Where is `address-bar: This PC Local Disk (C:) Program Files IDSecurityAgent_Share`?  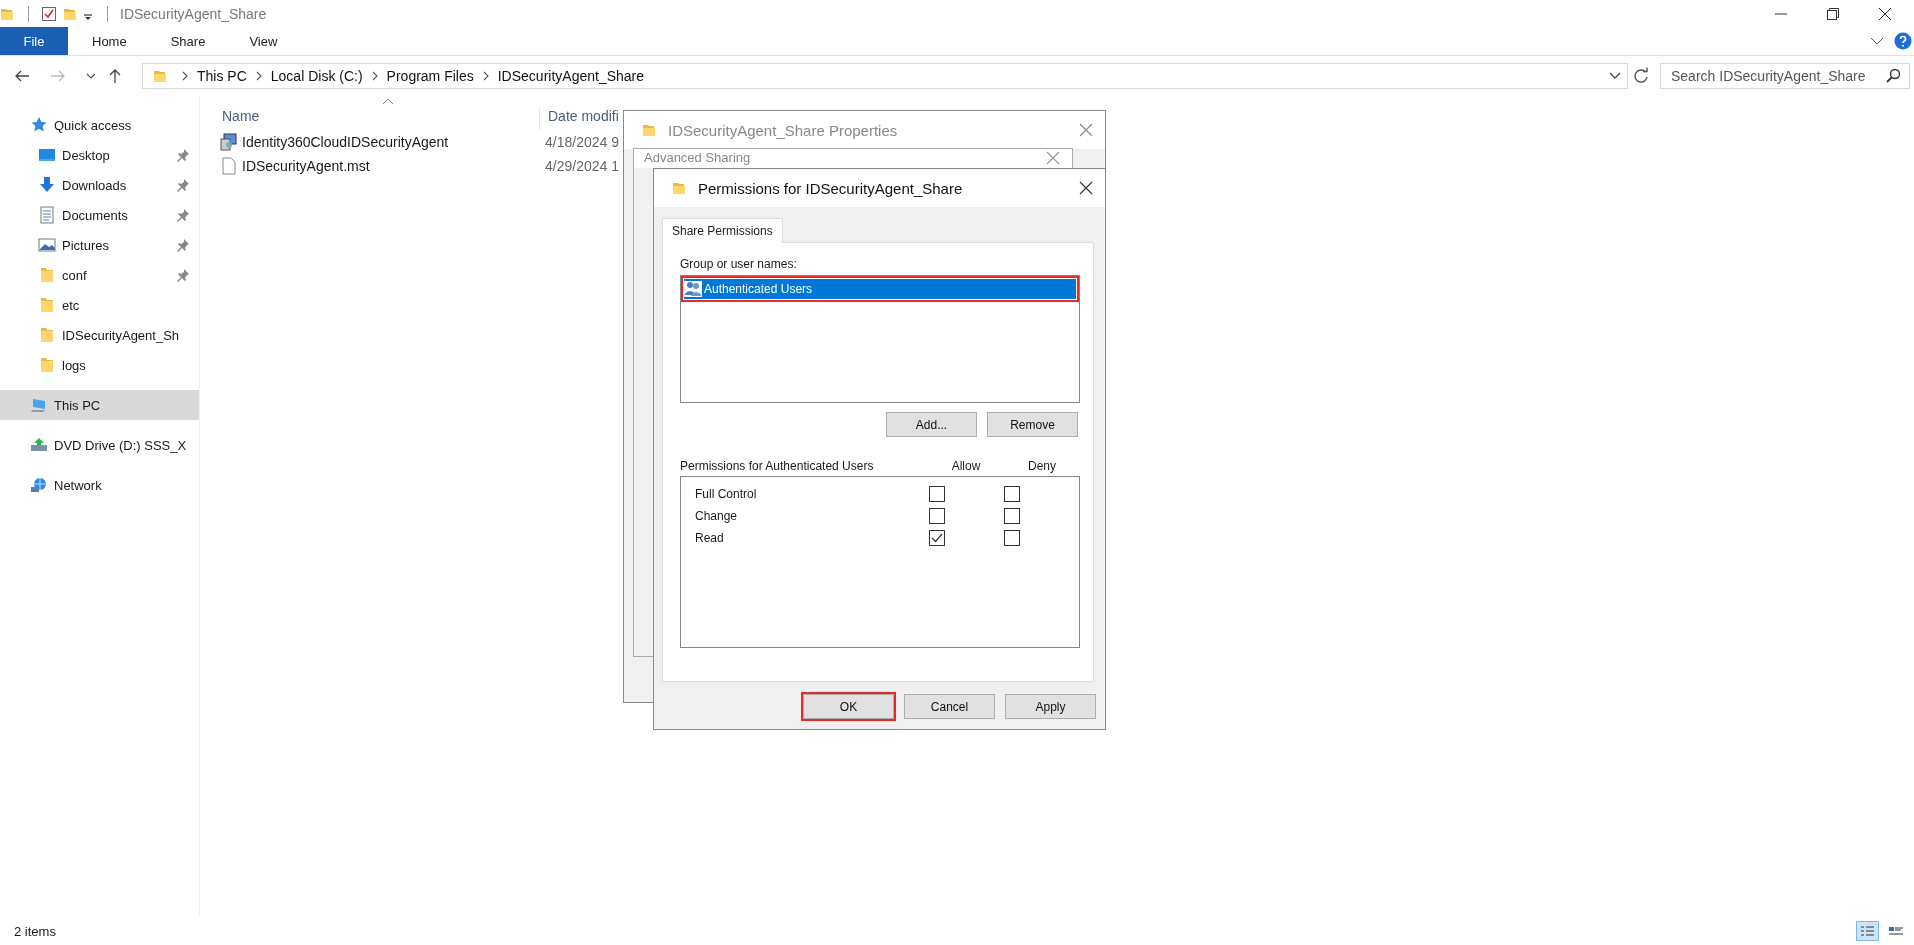
address-bar: This PC Local Disk (C:) Program Files IDSecurityAgent_Share is located at coordinates (885, 76).